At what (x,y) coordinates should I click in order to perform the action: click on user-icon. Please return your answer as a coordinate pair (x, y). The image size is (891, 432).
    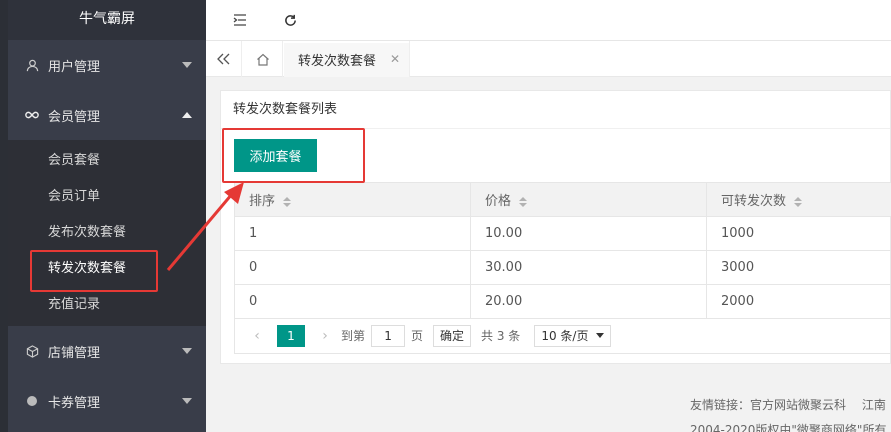
    Looking at the image, I should click on (32, 65).